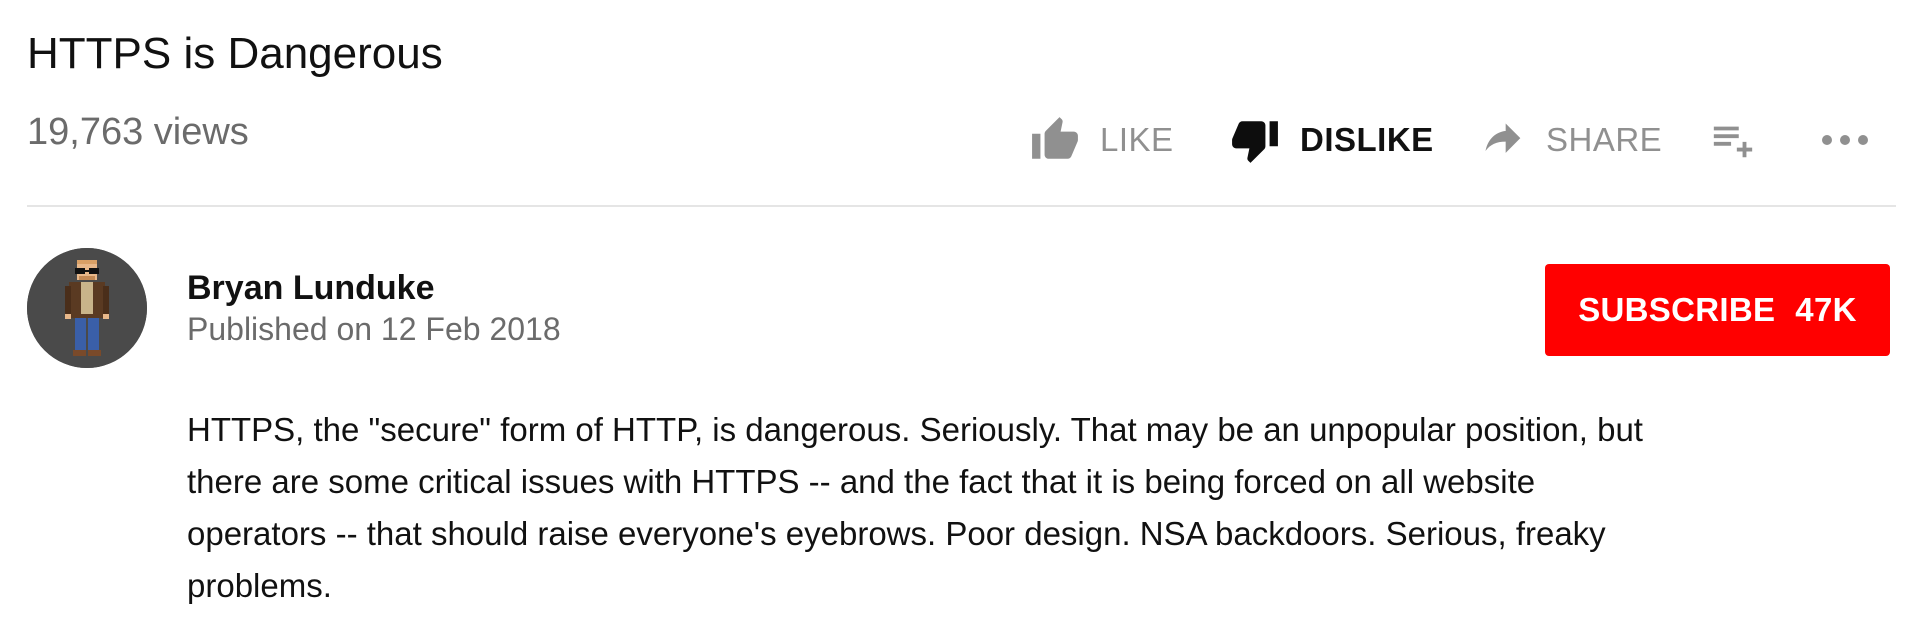 Image resolution: width=1906 pixels, height=633 pixels. I want to click on thumbs-up-icon, so click(1055, 138).